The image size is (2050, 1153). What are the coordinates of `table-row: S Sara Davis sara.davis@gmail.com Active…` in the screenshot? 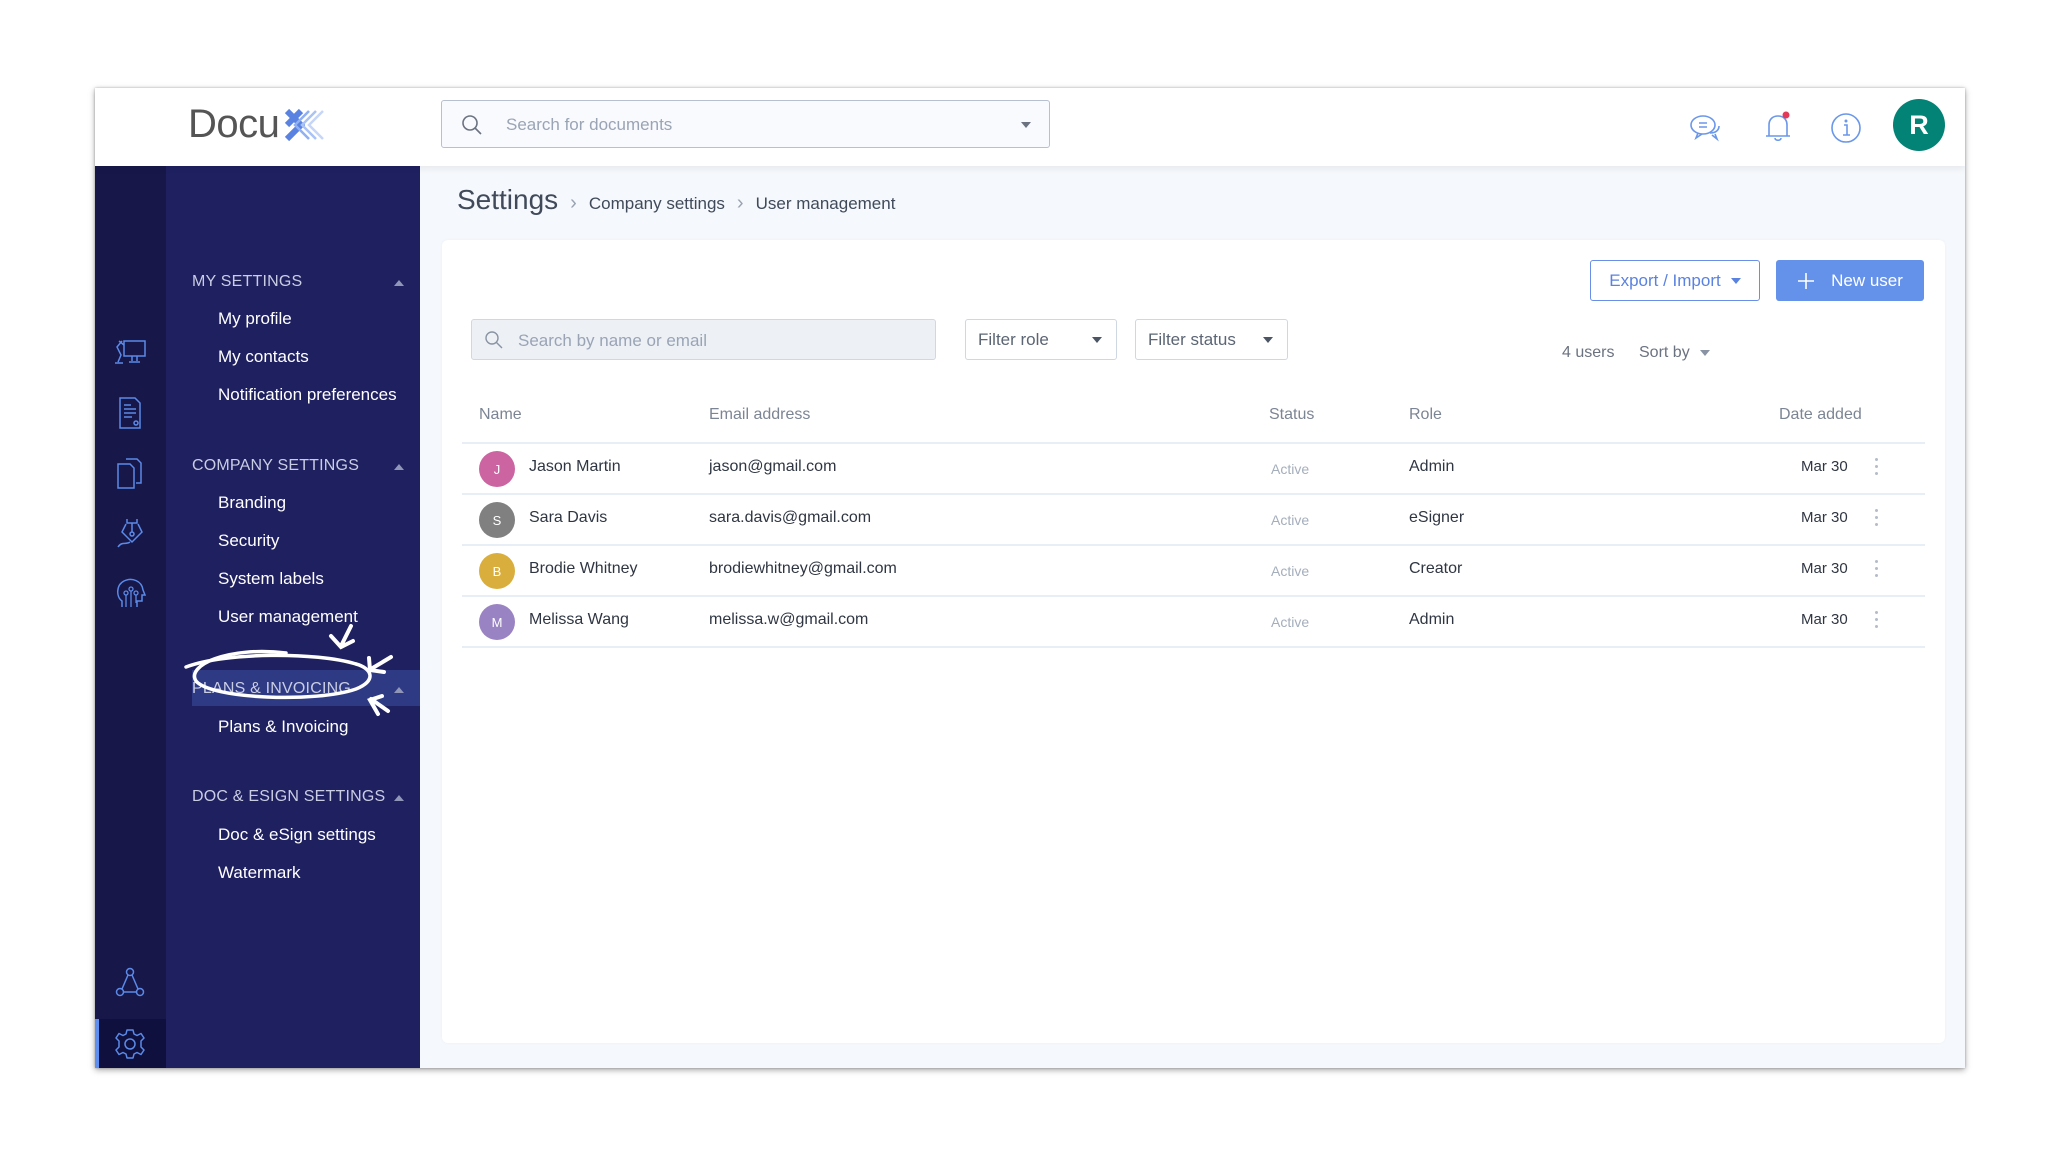 It's located at (1193, 520).